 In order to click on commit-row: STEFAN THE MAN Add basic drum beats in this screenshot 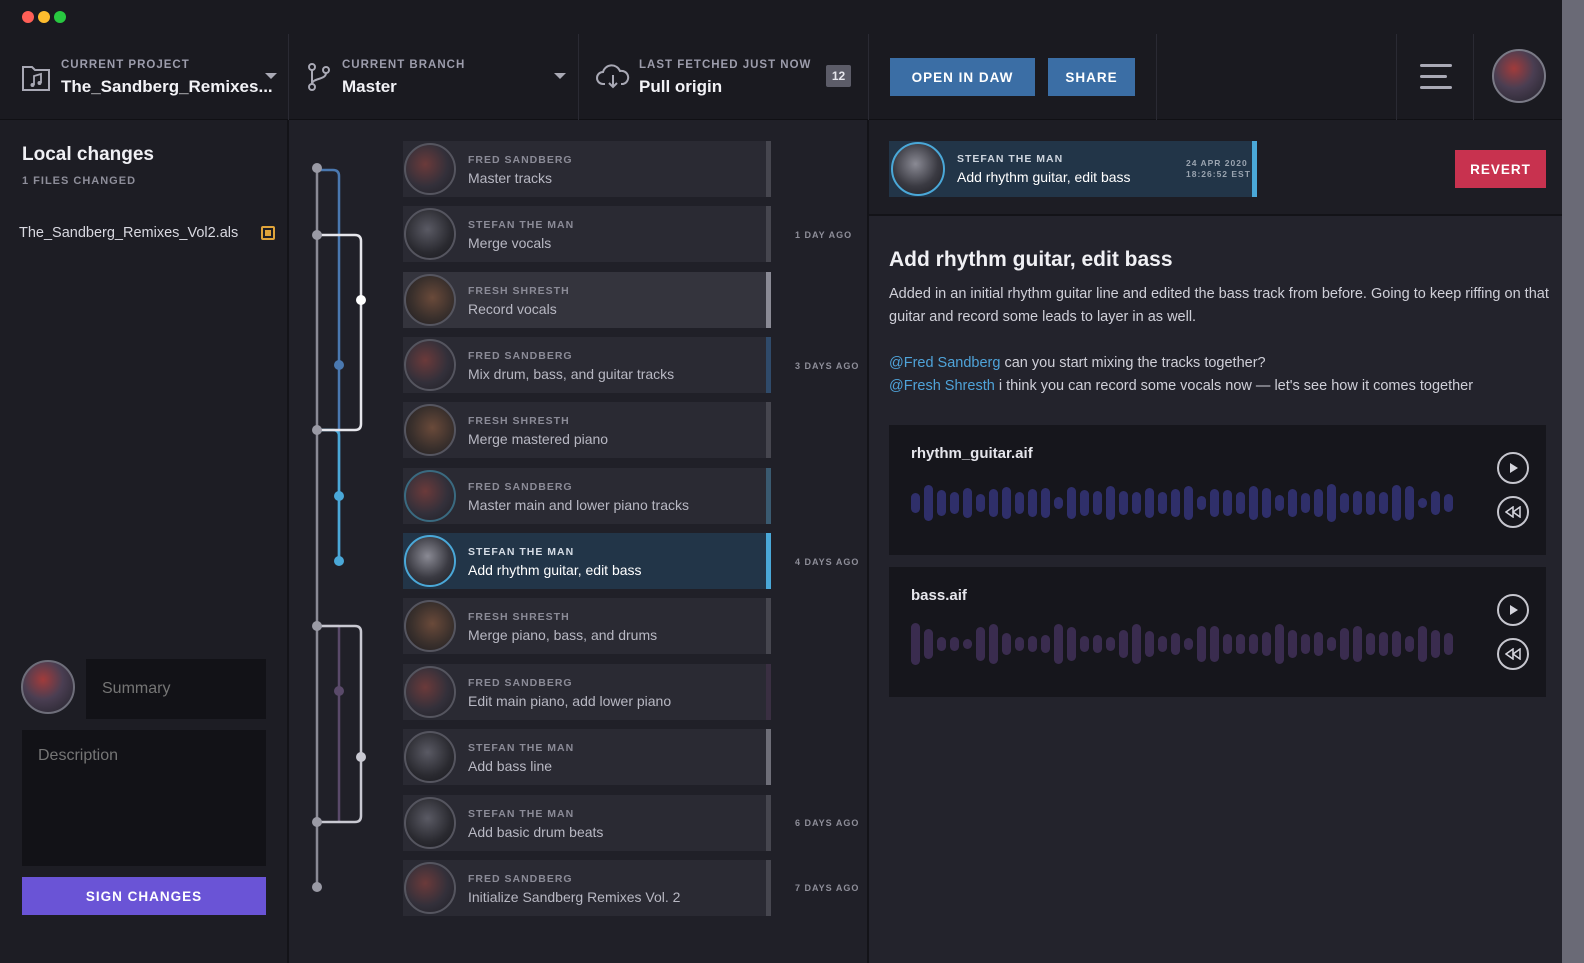, I will do `click(587, 823)`.